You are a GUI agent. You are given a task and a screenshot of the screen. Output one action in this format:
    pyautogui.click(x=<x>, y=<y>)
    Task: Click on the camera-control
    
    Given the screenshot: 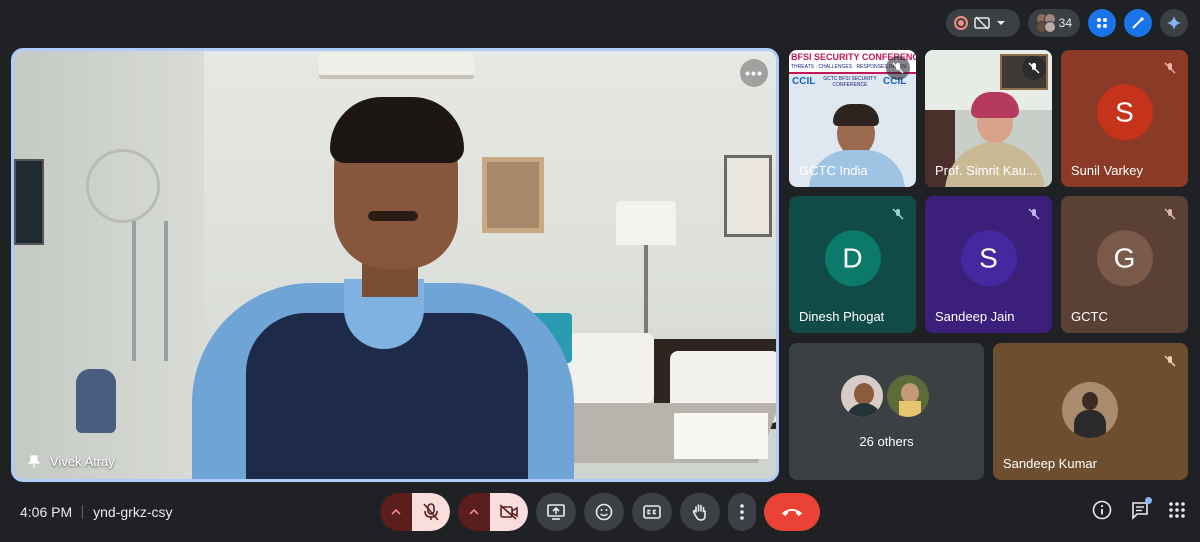 What is the action you would take?
    pyautogui.click(x=493, y=512)
    